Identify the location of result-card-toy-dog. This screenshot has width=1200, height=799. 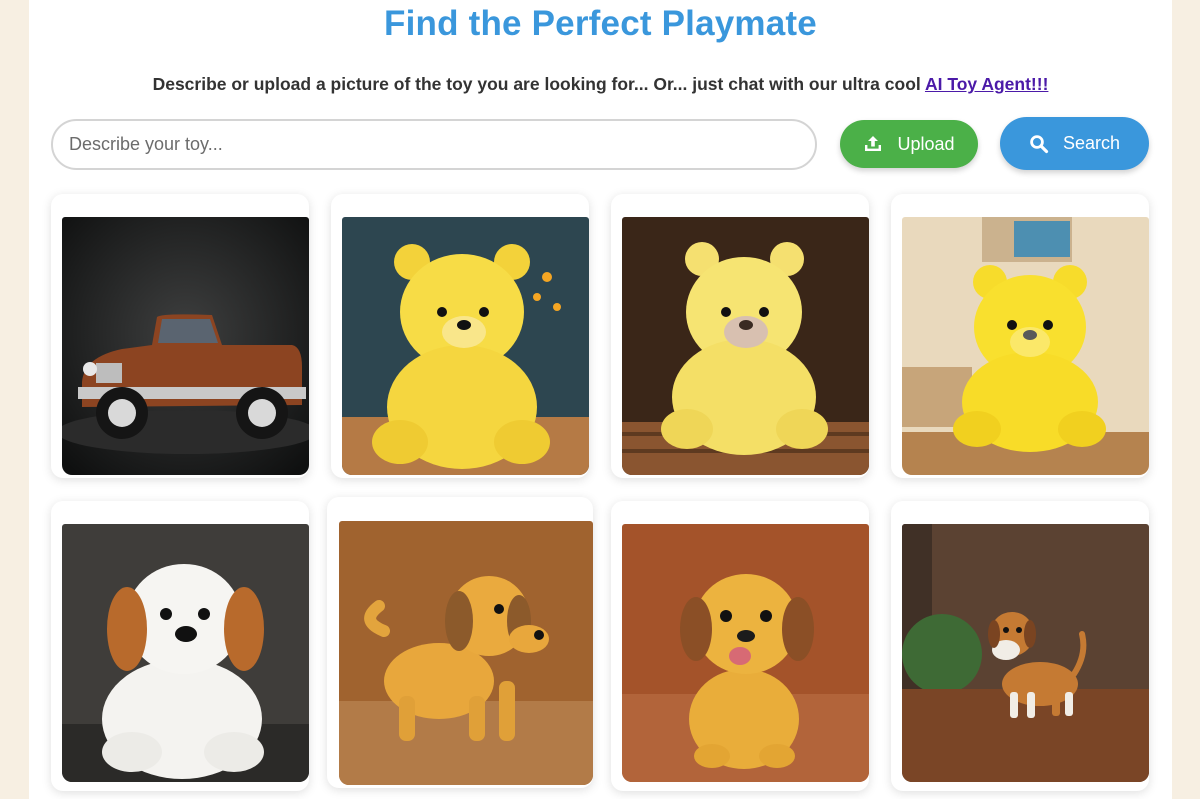
(460, 642).